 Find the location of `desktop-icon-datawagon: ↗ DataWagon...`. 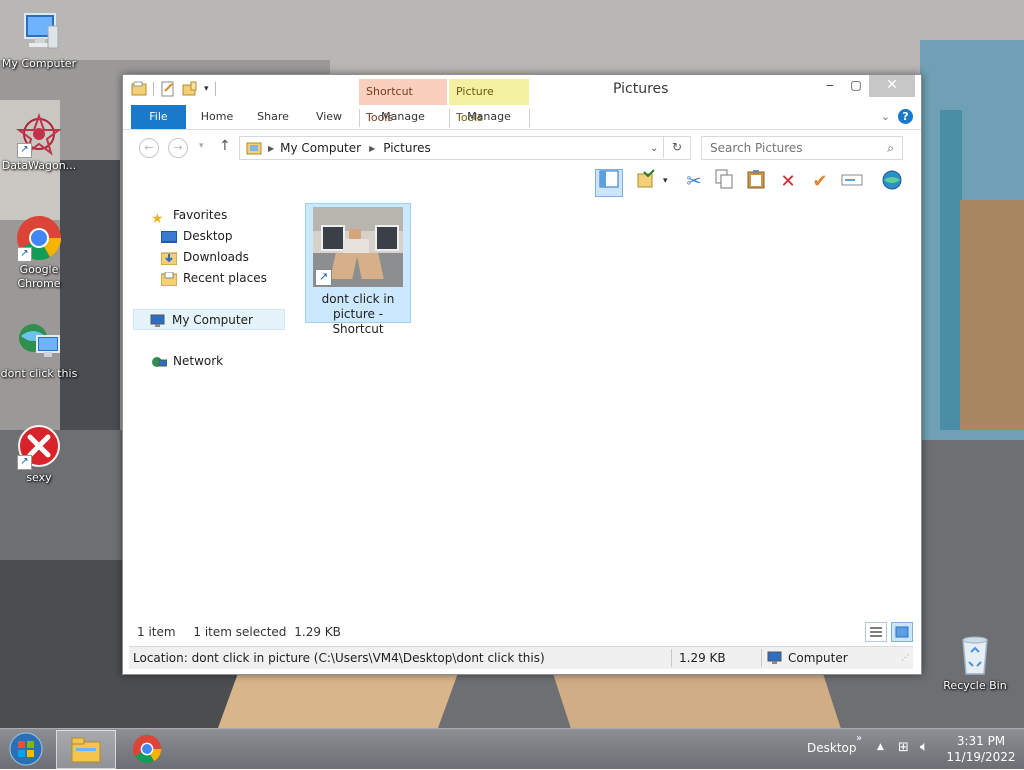

desktop-icon-datawagon: ↗ DataWagon... is located at coordinates (39, 141).